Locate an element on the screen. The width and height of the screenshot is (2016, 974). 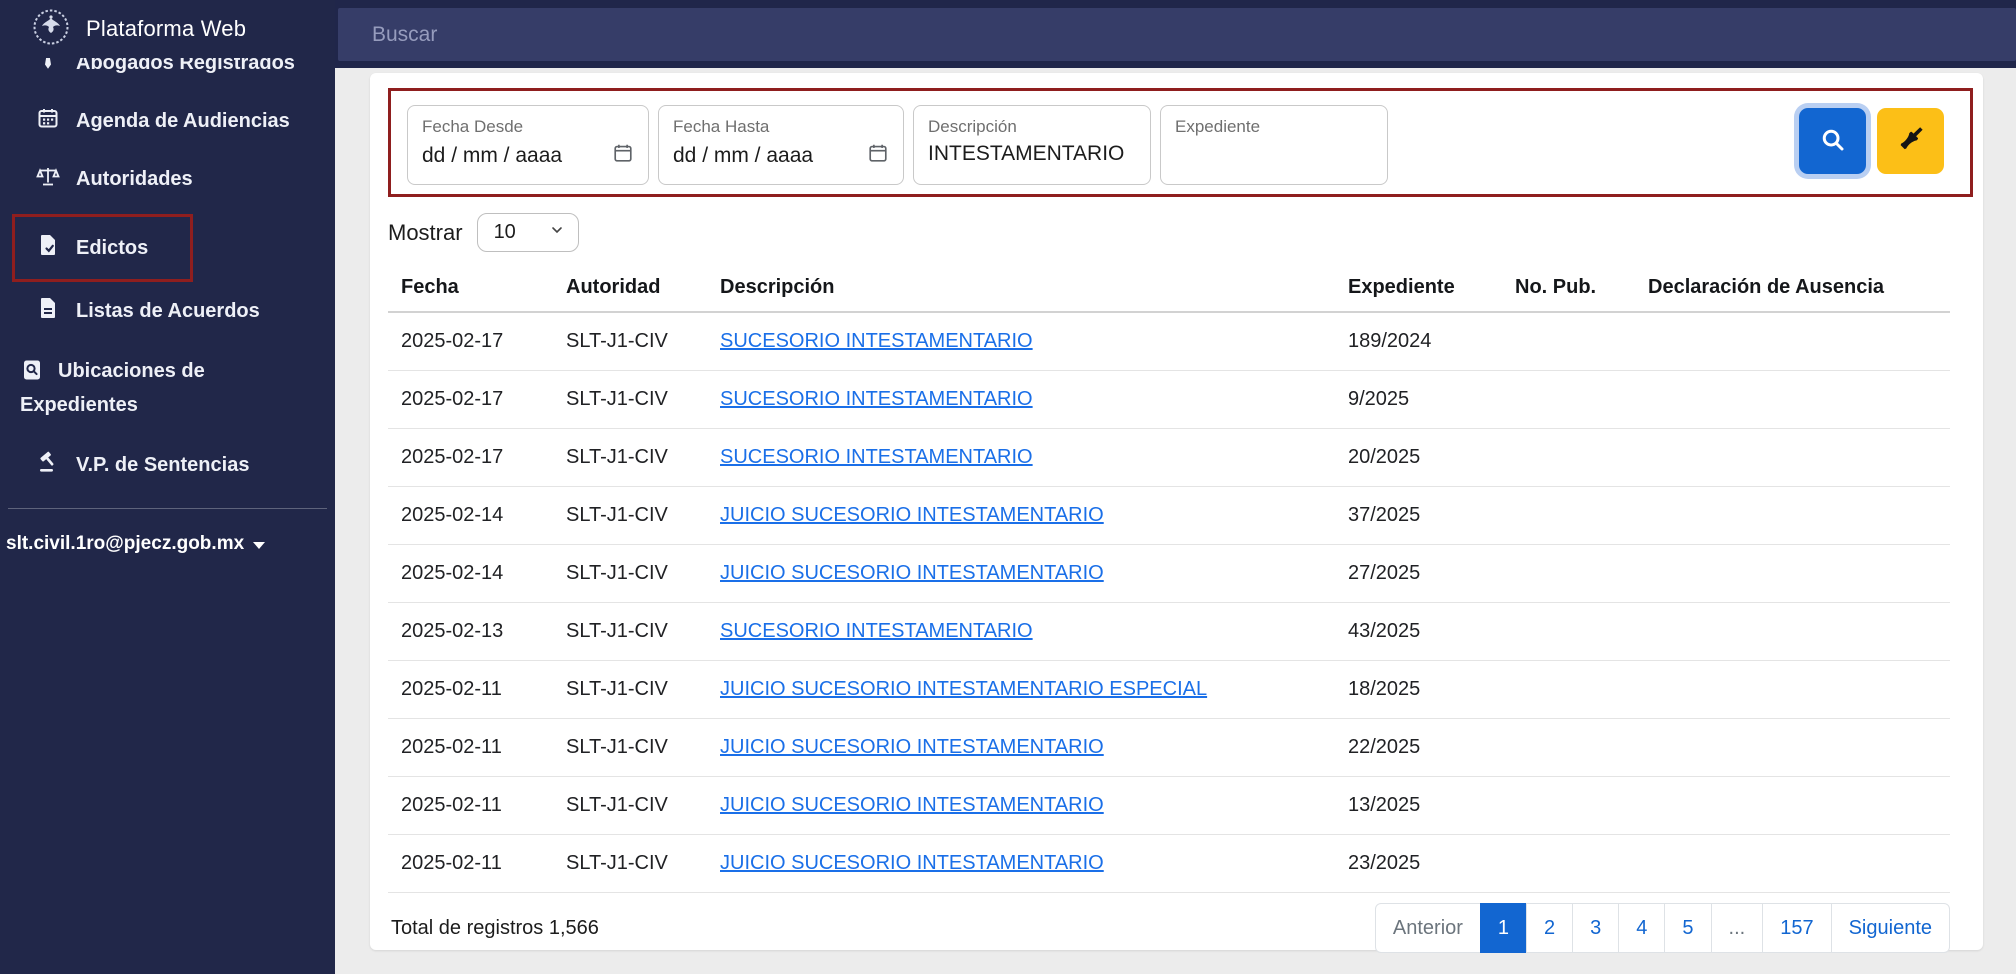
pagination: Anterior 1 2 3 4 5... 157 Siguiente is located at coordinates (1662, 928).